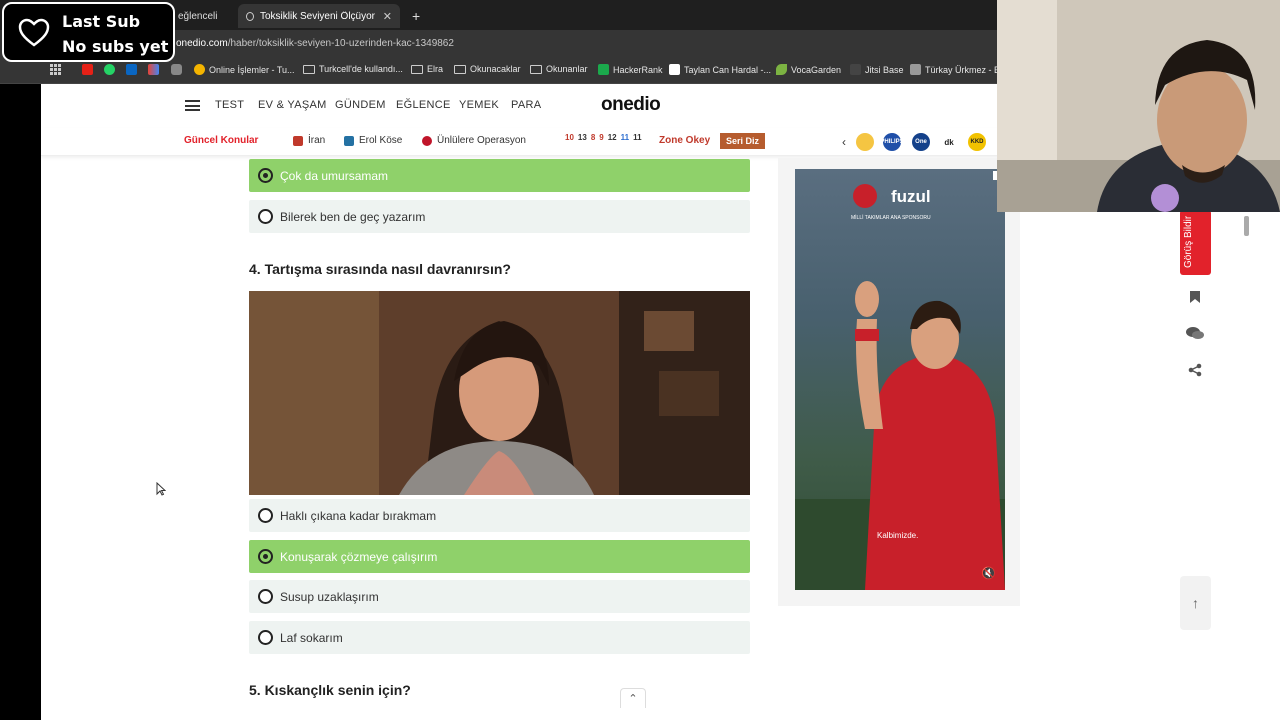  I want to click on smiley-icon, so click(865, 142).